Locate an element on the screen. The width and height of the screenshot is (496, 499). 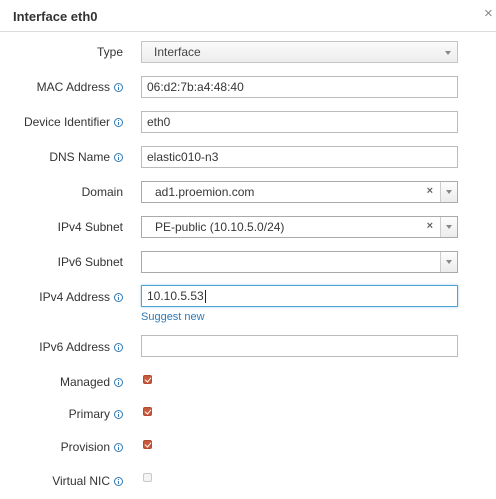
primary-label-text: Primary is located at coordinates (89, 414).